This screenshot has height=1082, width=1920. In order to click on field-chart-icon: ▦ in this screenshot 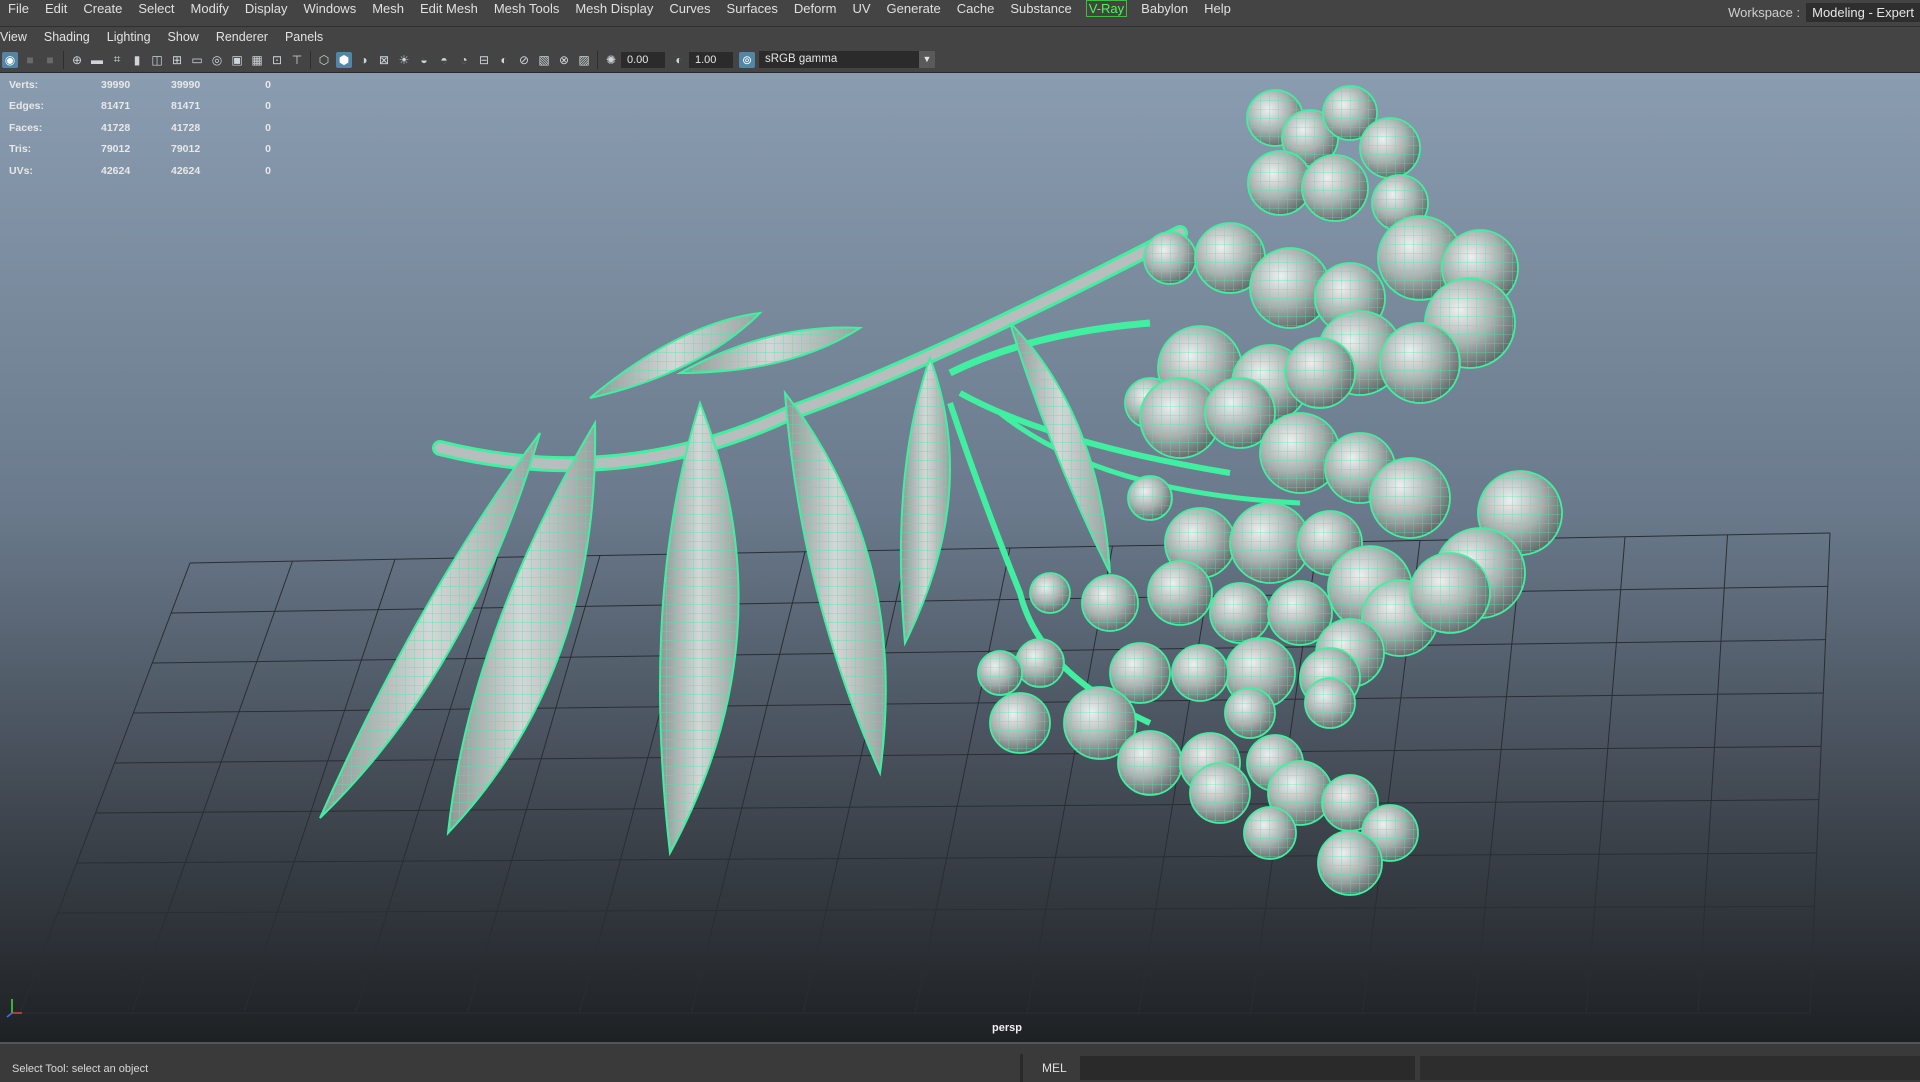, I will do `click(257, 60)`.